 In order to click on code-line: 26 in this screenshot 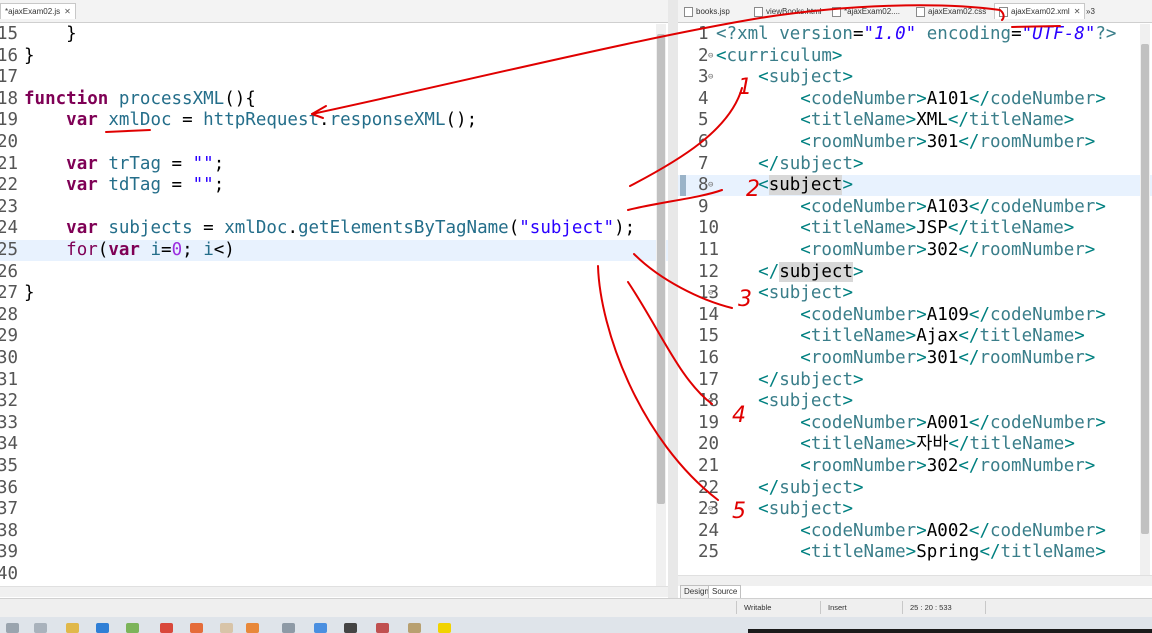, I will do `click(334, 272)`.